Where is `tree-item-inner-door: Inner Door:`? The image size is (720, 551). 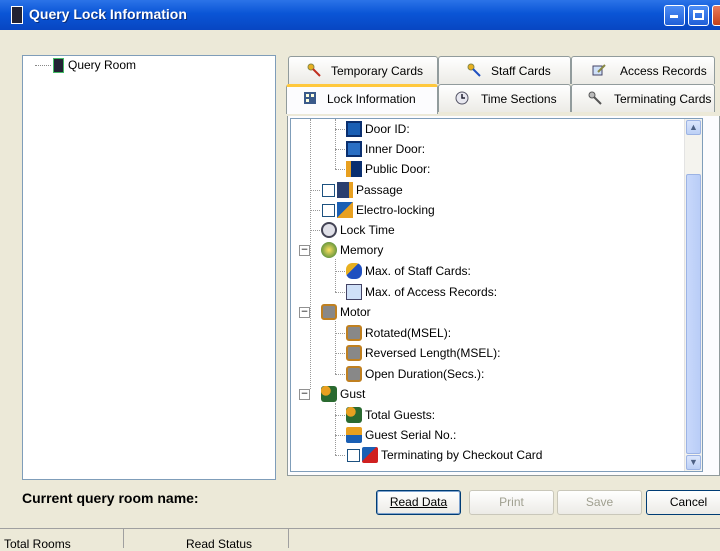 tree-item-inner-door: Inner Door: is located at coordinates (385, 149).